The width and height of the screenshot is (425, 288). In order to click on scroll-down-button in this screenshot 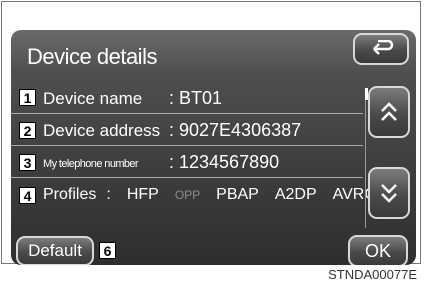, I will do `click(389, 193)`.